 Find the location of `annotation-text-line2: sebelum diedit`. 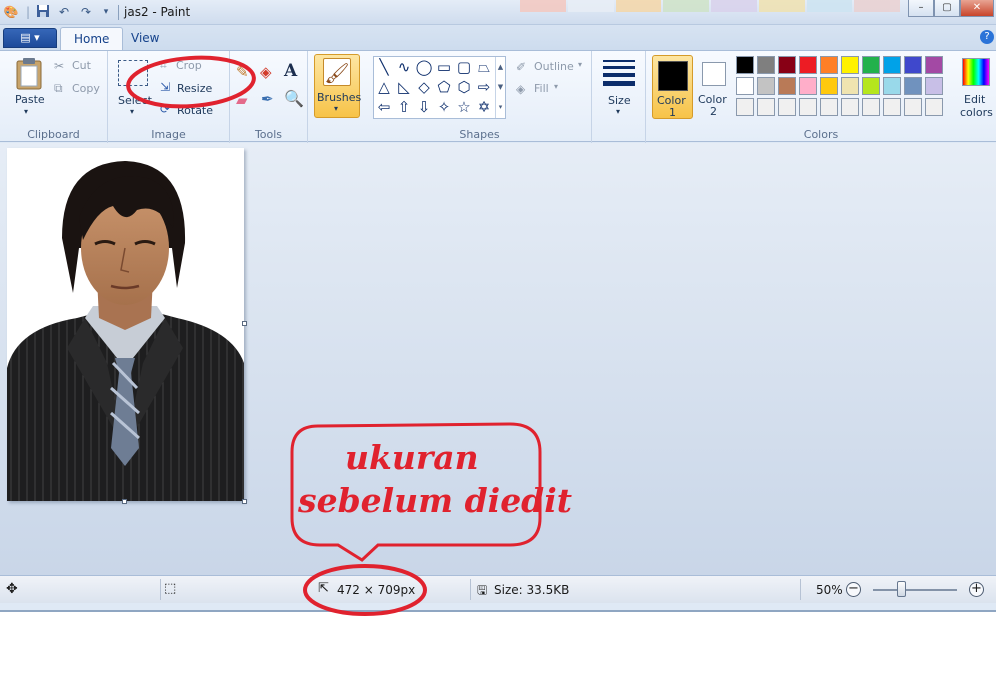

annotation-text-line2: sebelum diedit is located at coordinates (435, 500).